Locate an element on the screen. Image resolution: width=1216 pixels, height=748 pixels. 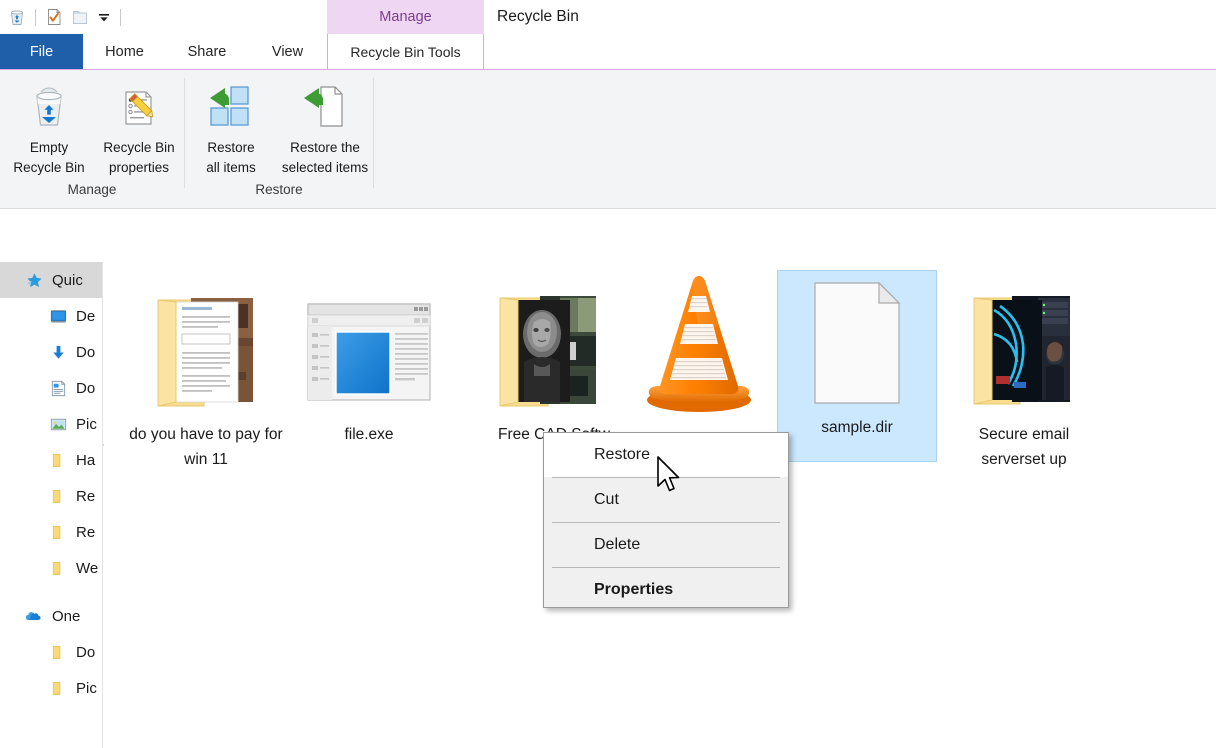
restore-all-items-icon is located at coordinates (231, 107).